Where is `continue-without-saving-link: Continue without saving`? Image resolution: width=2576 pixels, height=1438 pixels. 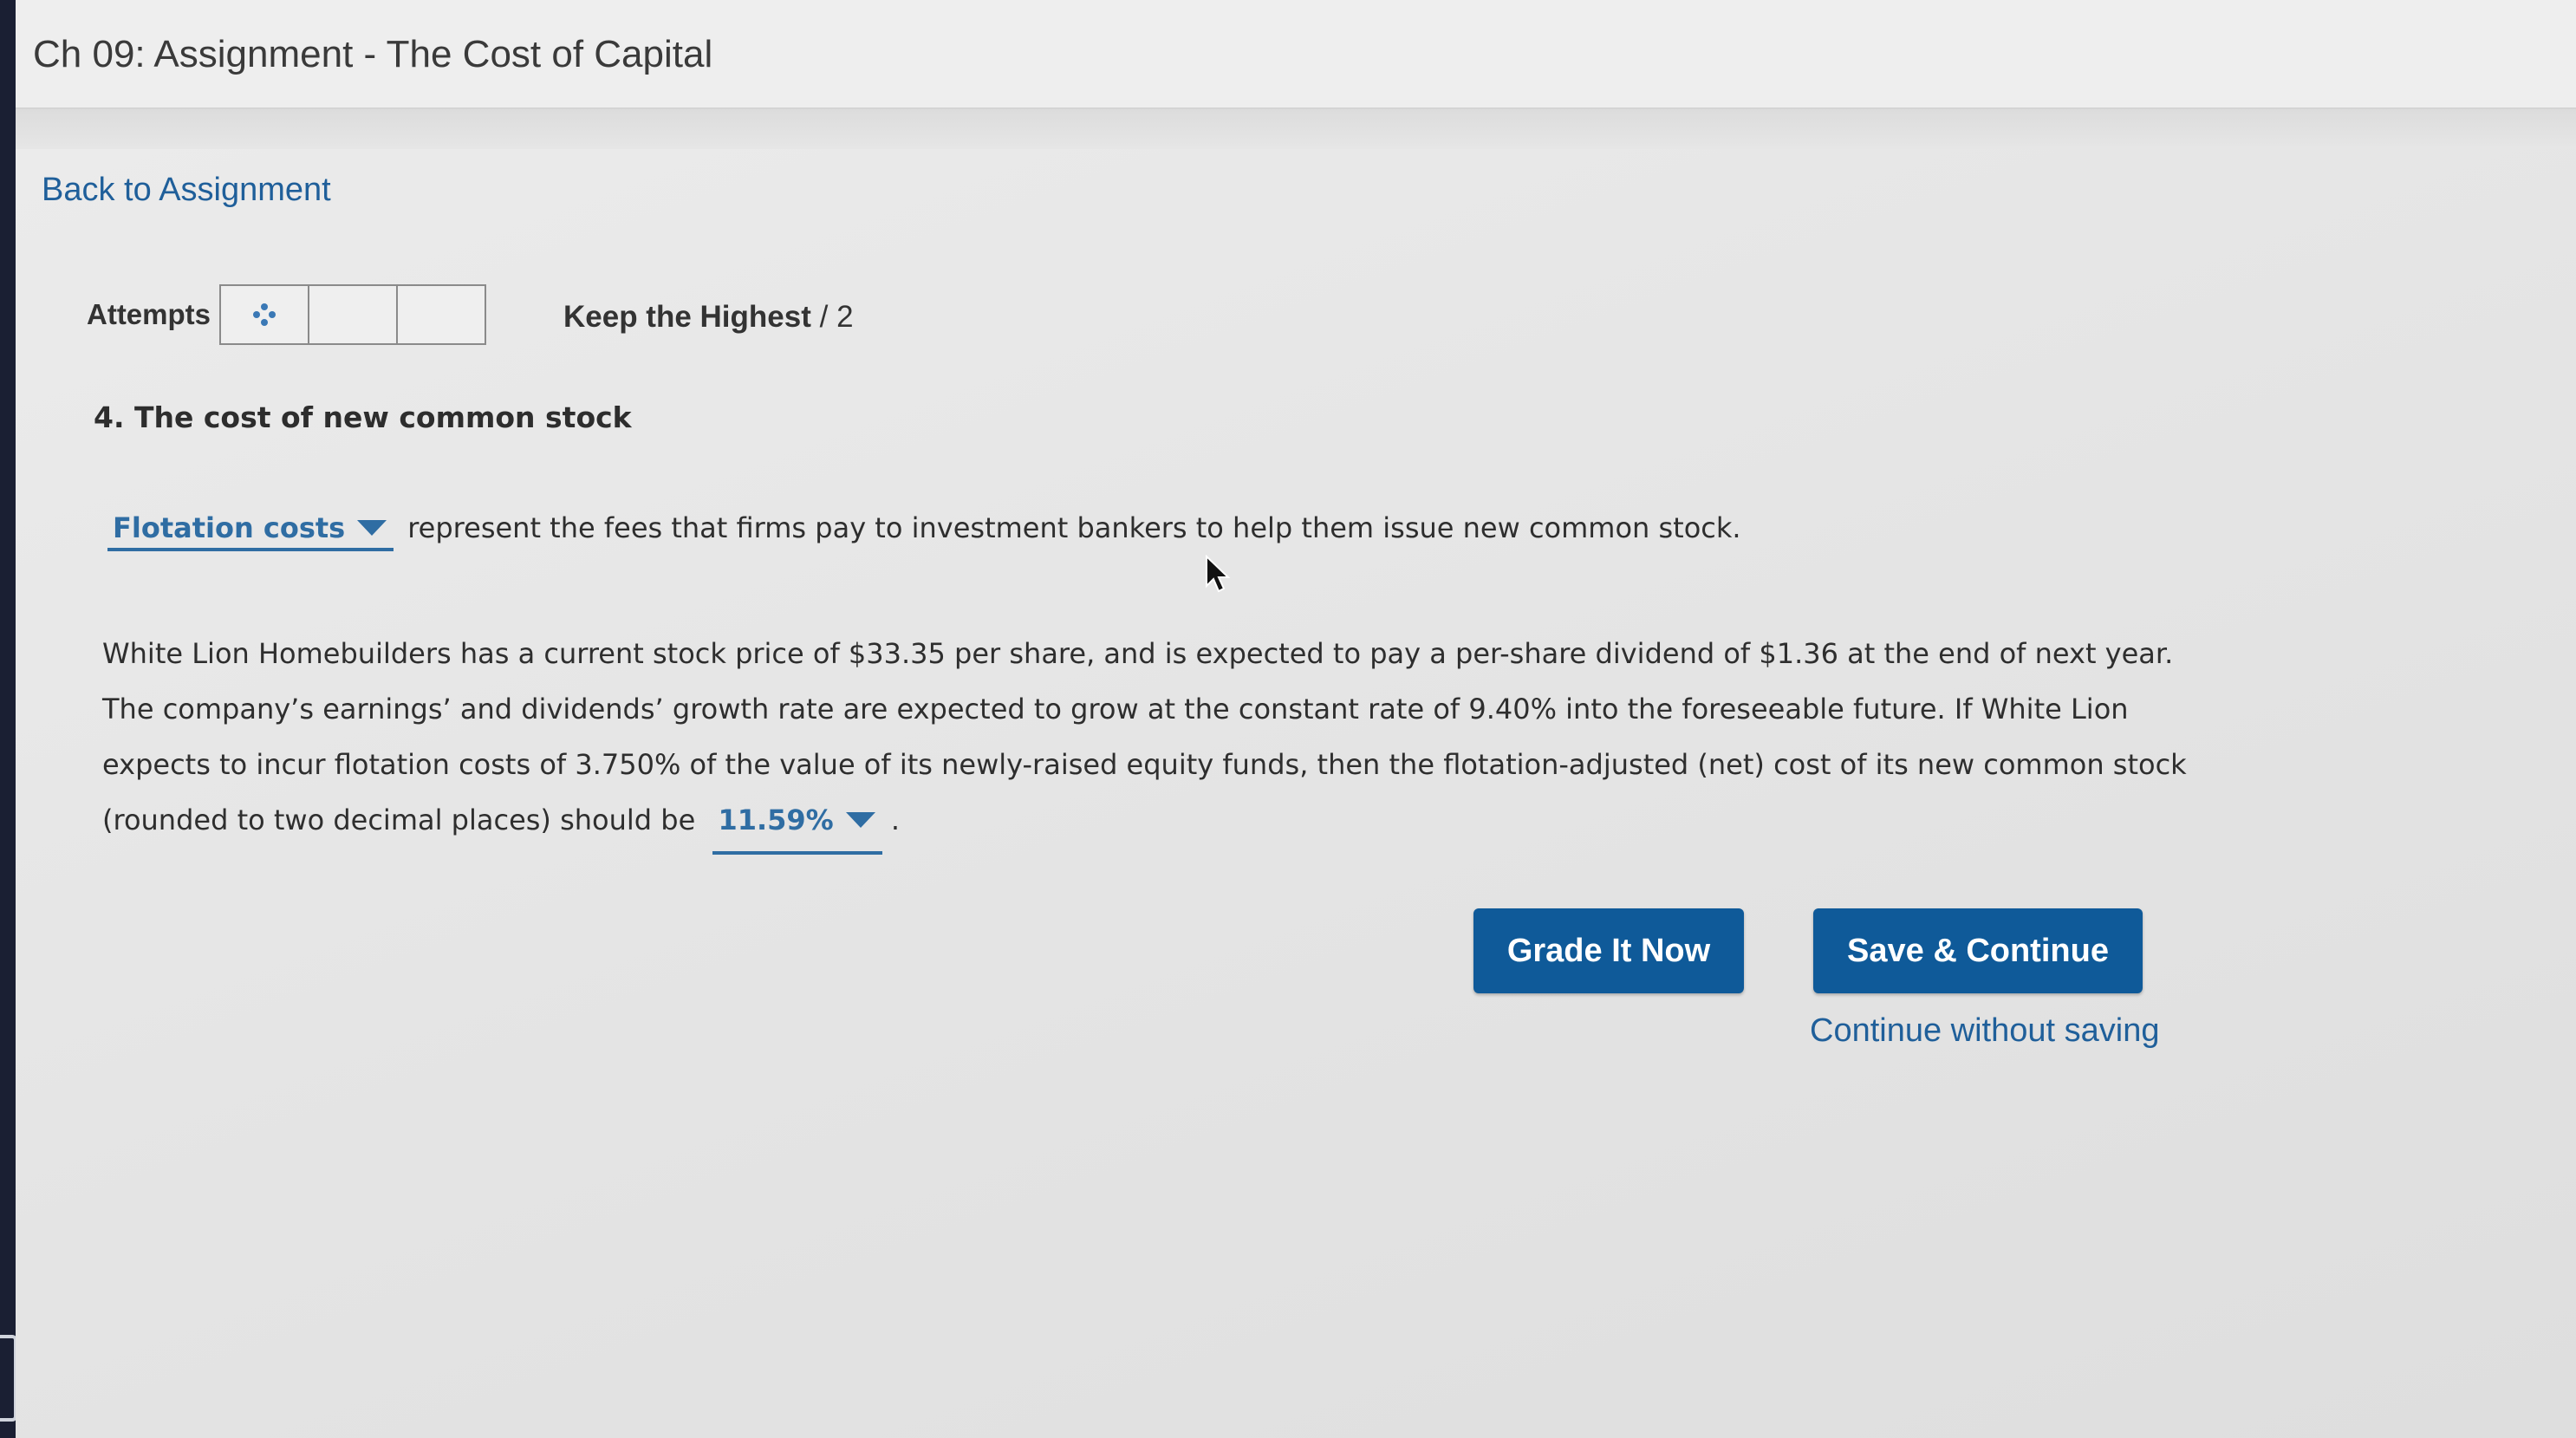
continue-without-saving-link: Continue without saving is located at coordinates (1984, 1031).